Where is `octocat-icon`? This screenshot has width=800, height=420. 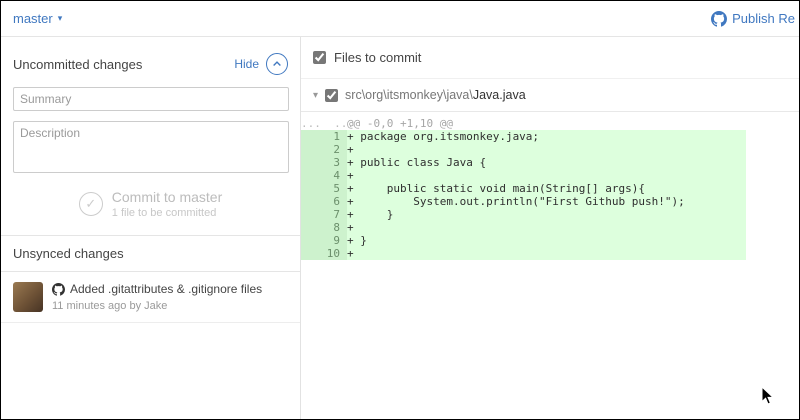 octocat-icon is located at coordinates (58, 289).